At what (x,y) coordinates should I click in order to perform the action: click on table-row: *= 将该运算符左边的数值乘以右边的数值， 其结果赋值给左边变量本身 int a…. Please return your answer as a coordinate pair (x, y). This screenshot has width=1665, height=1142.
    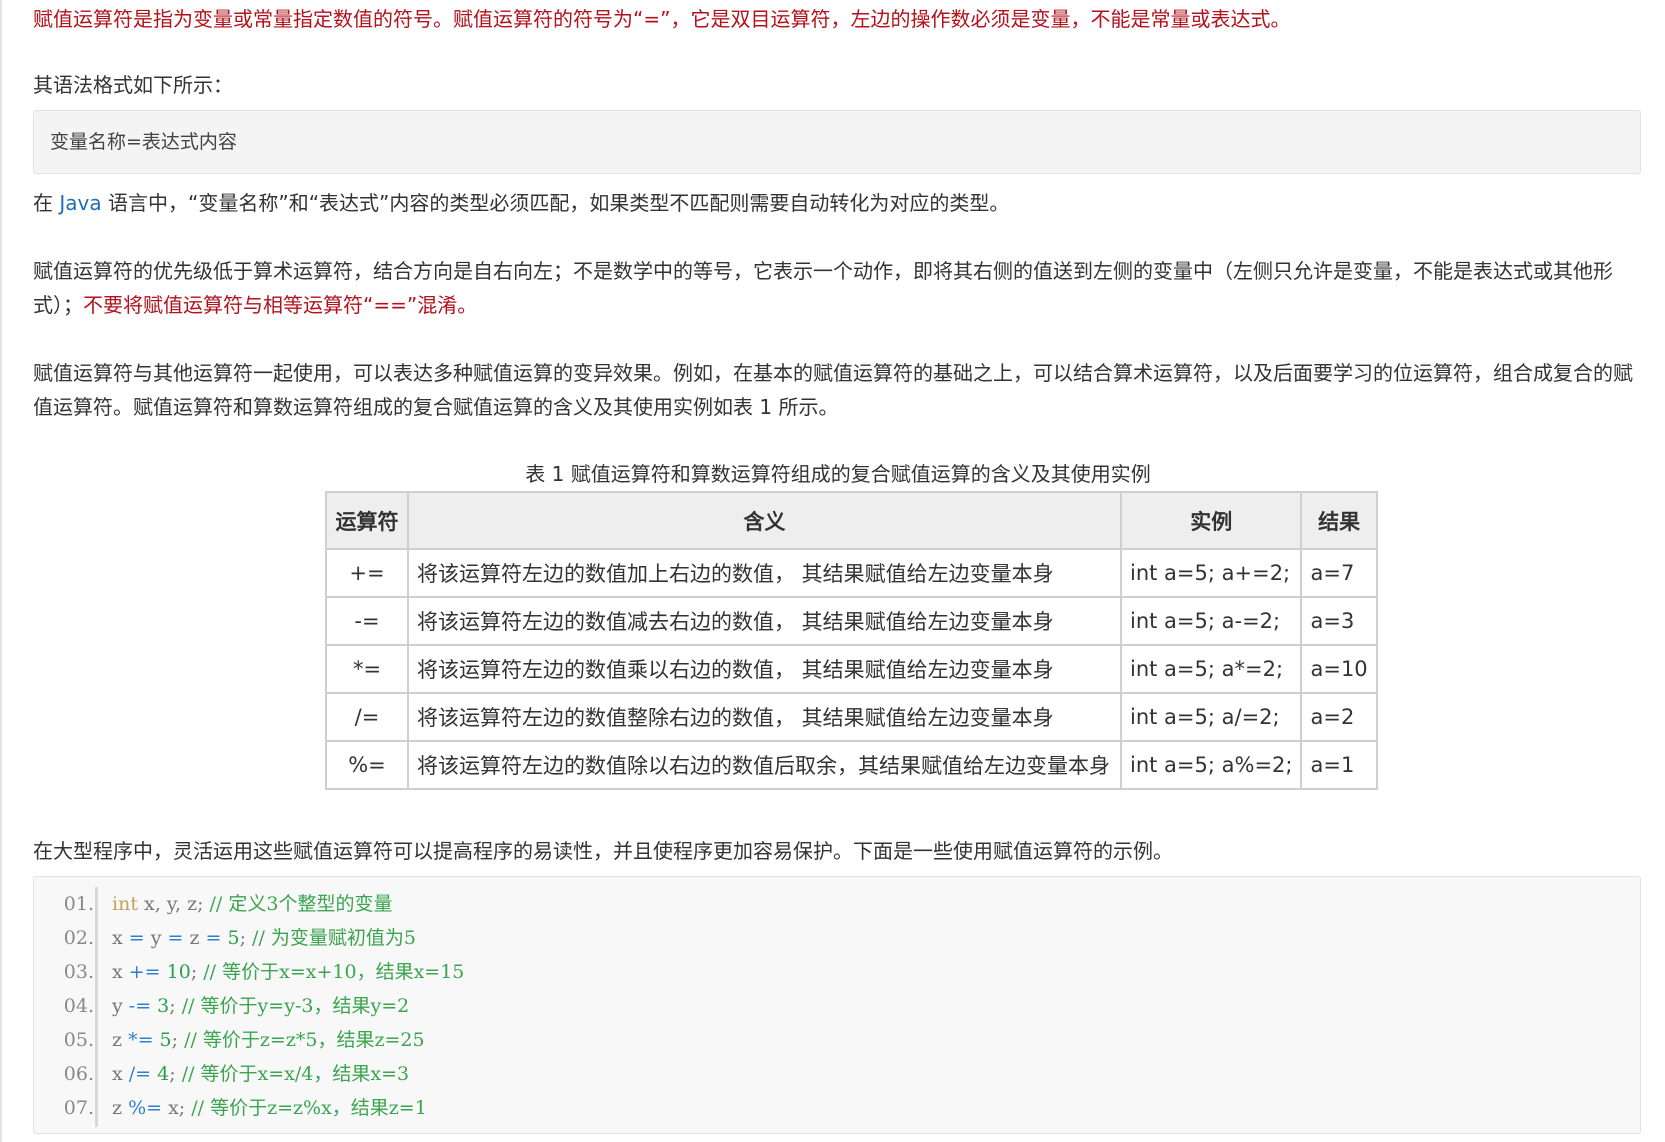
    Looking at the image, I should click on (851, 669).